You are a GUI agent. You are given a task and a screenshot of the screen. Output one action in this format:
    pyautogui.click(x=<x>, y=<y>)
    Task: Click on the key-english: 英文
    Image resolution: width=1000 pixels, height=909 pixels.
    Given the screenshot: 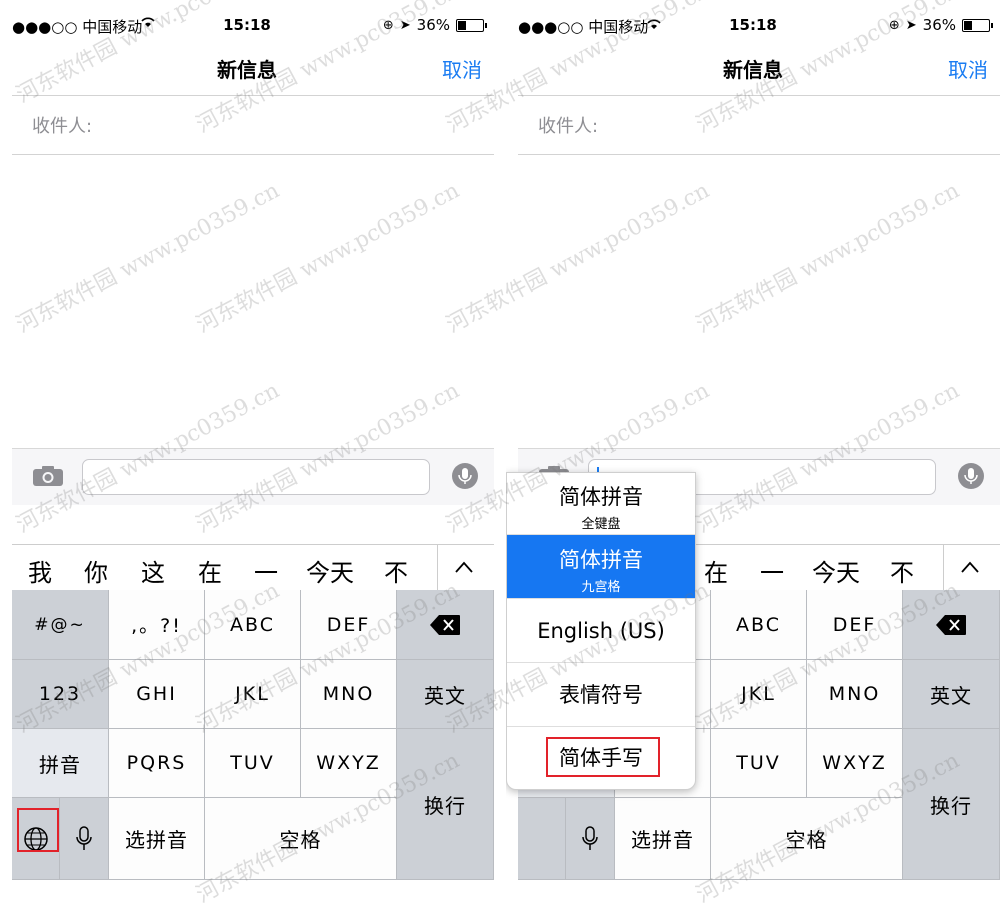 What is the action you would take?
    pyautogui.click(x=951, y=694)
    